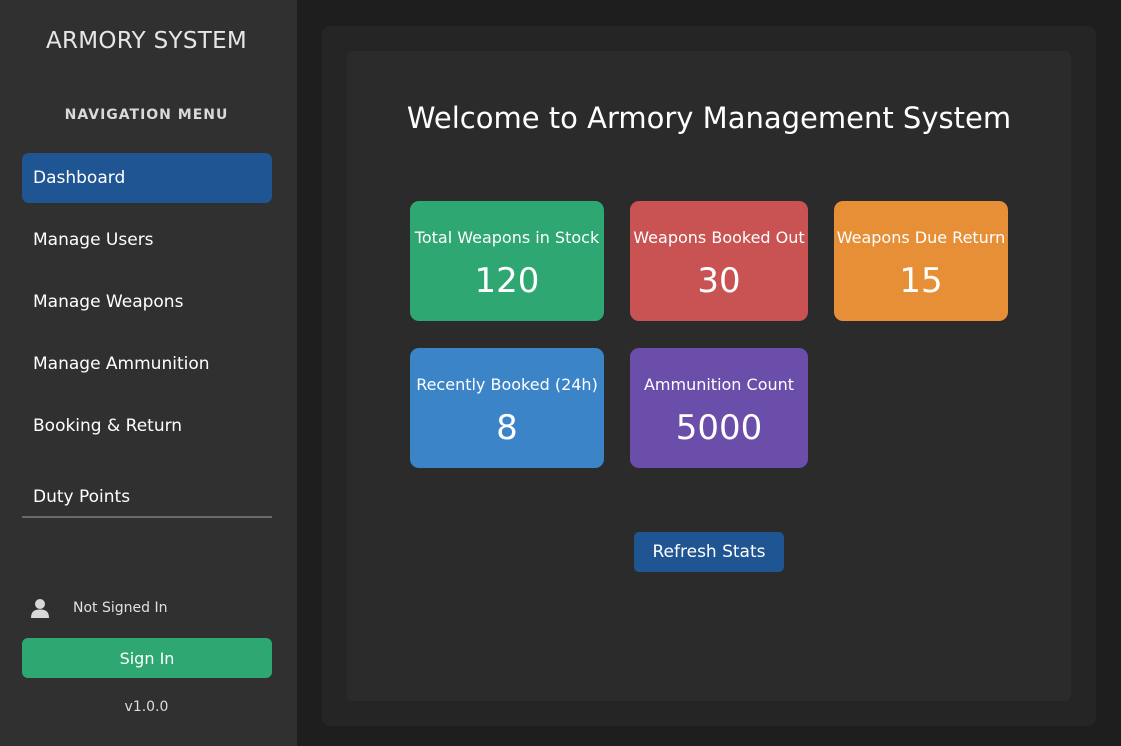  Describe the element at coordinates (120, 608) in the screenshot. I see `user-status: Not Signed In` at that location.